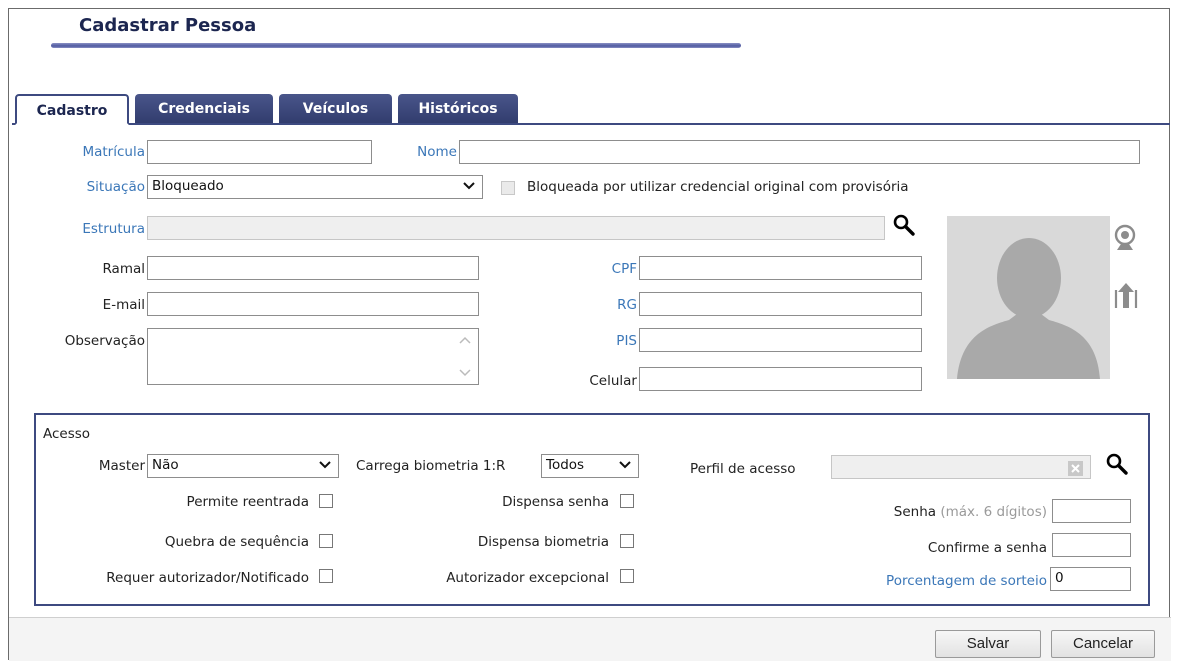 This screenshot has width=1177, height=663. I want to click on situacao-label: Situação, so click(115, 187).